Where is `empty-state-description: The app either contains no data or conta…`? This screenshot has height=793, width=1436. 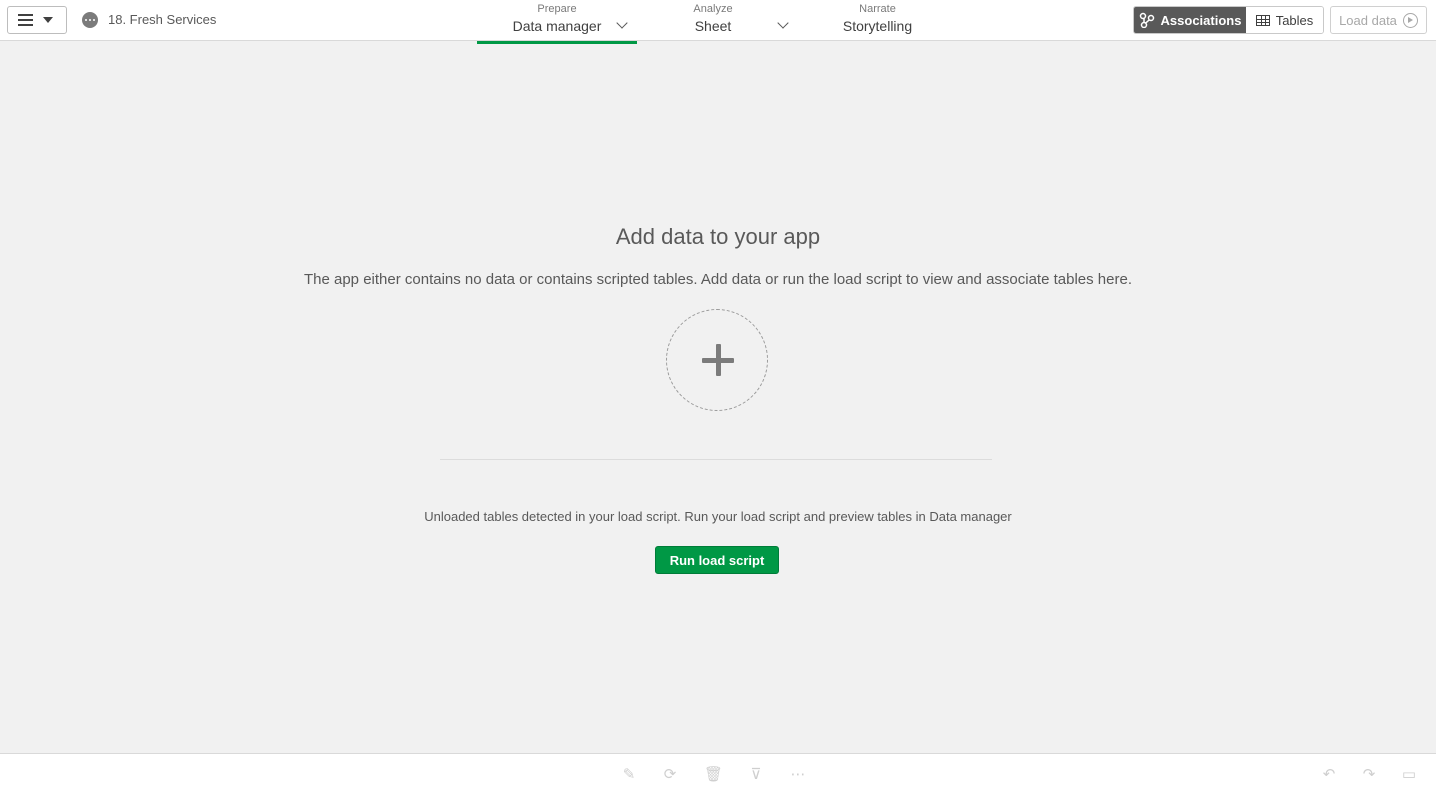
empty-state-description: The app either contains no data or conta… is located at coordinates (717, 279).